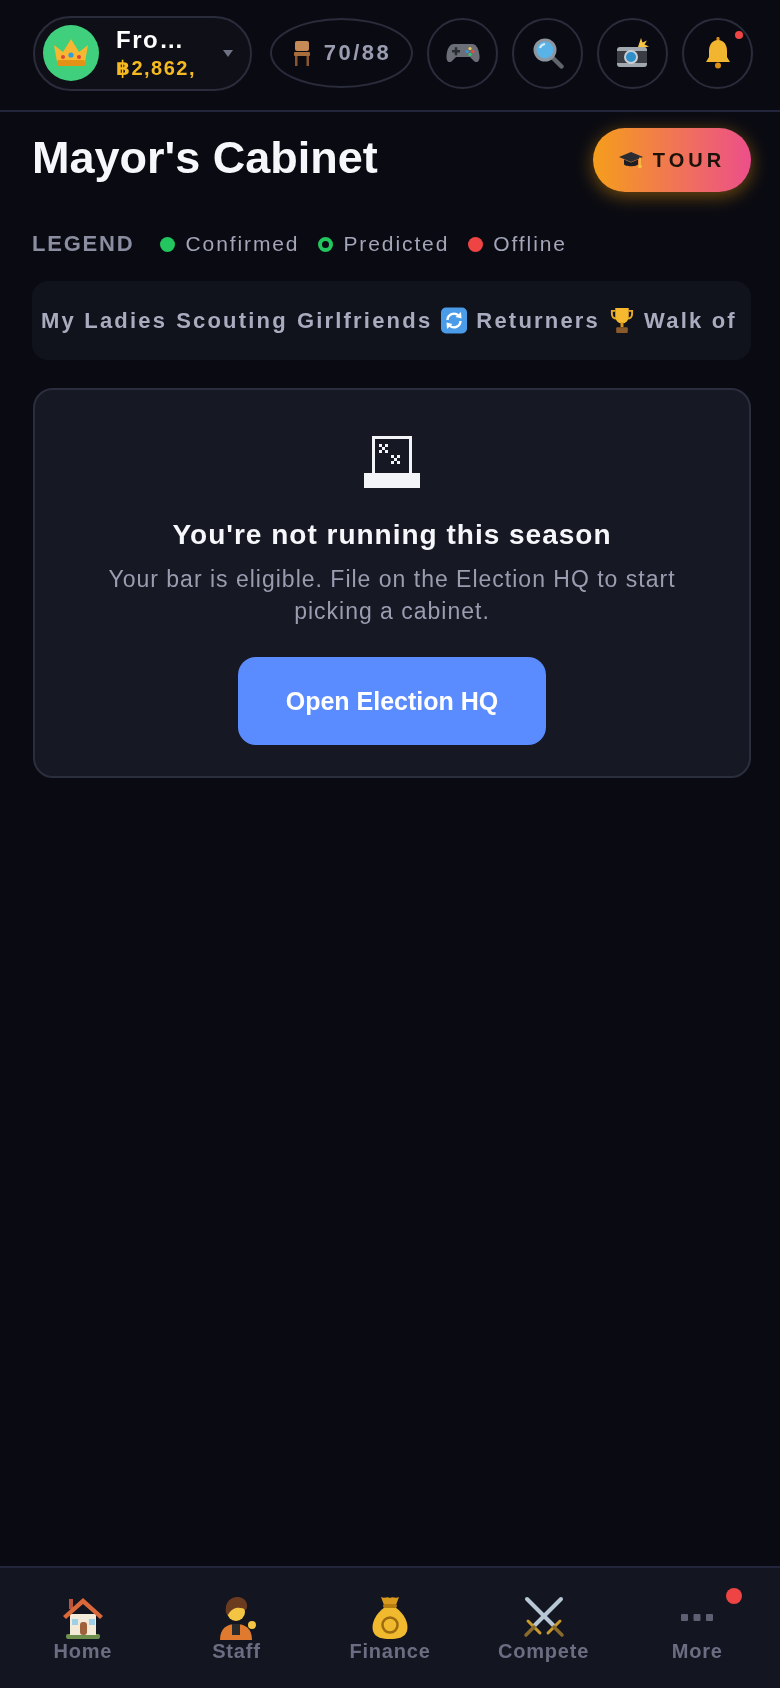  I want to click on crown-avatar-icon, so click(71, 53).